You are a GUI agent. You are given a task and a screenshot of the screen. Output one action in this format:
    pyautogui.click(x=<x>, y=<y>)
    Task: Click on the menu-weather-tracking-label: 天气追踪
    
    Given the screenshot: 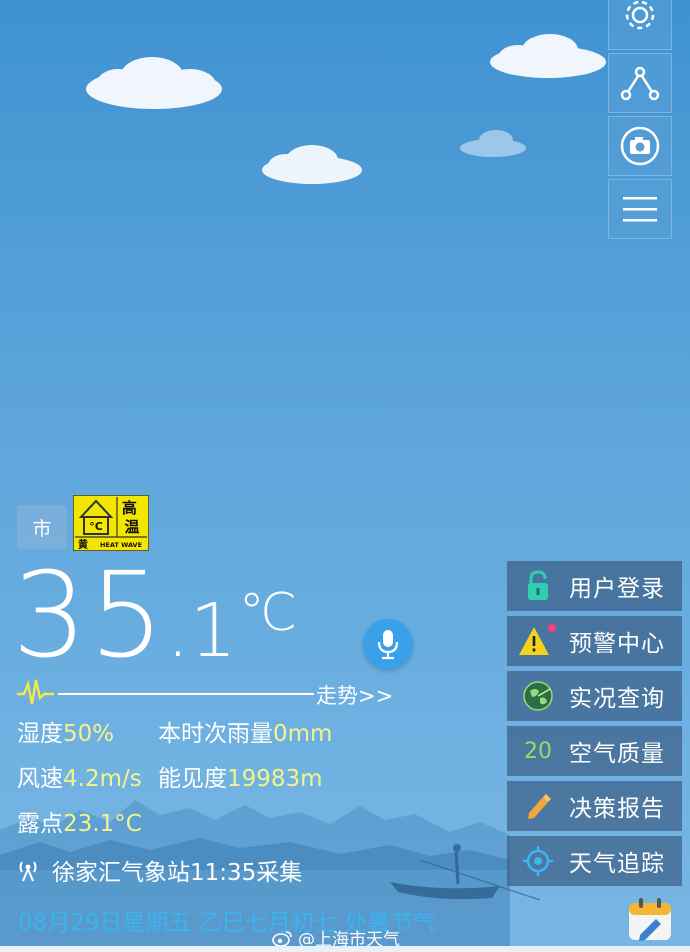 What is the action you would take?
    pyautogui.click(x=617, y=864)
    